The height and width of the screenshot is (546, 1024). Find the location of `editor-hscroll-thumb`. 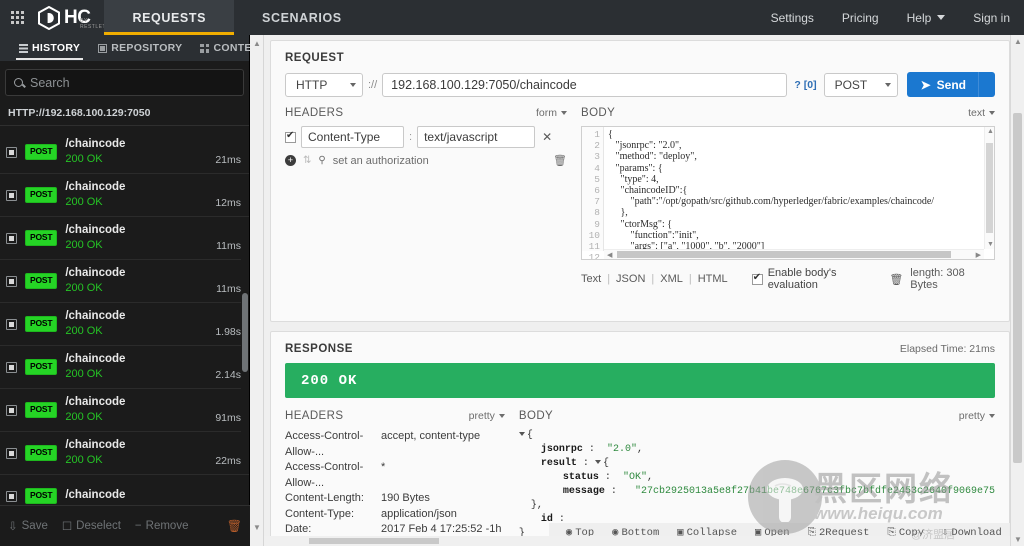

editor-hscroll-thumb is located at coordinates (784, 254).